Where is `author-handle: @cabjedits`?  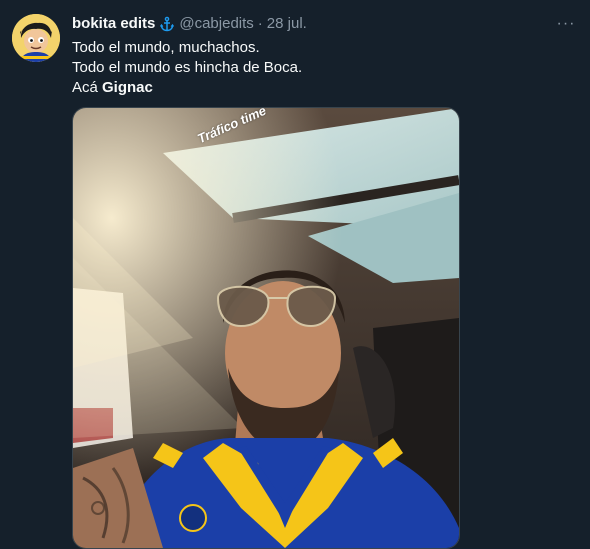 author-handle: @cabjedits is located at coordinates (216, 24).